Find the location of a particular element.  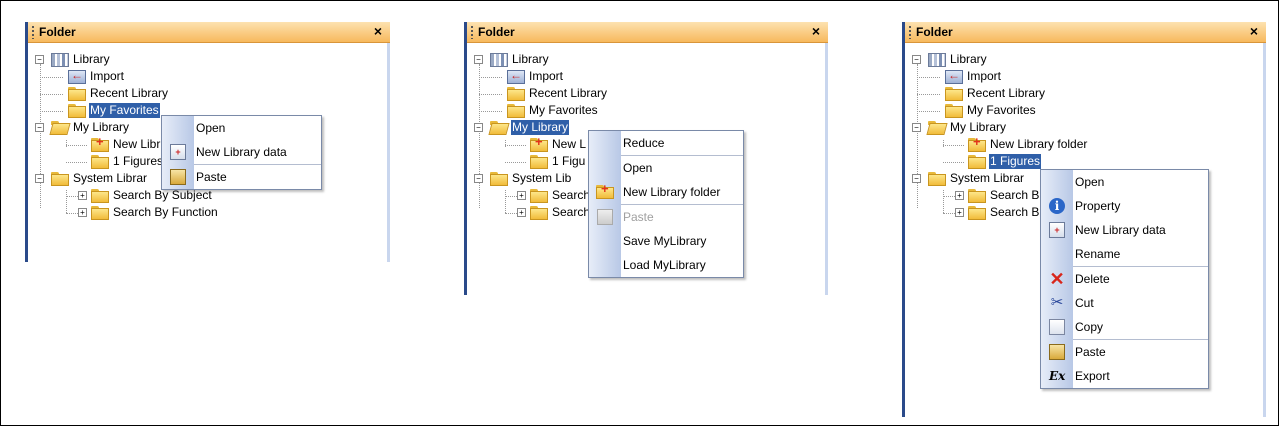

tree-item-search-1: Search is located at coordinates (560, 195).